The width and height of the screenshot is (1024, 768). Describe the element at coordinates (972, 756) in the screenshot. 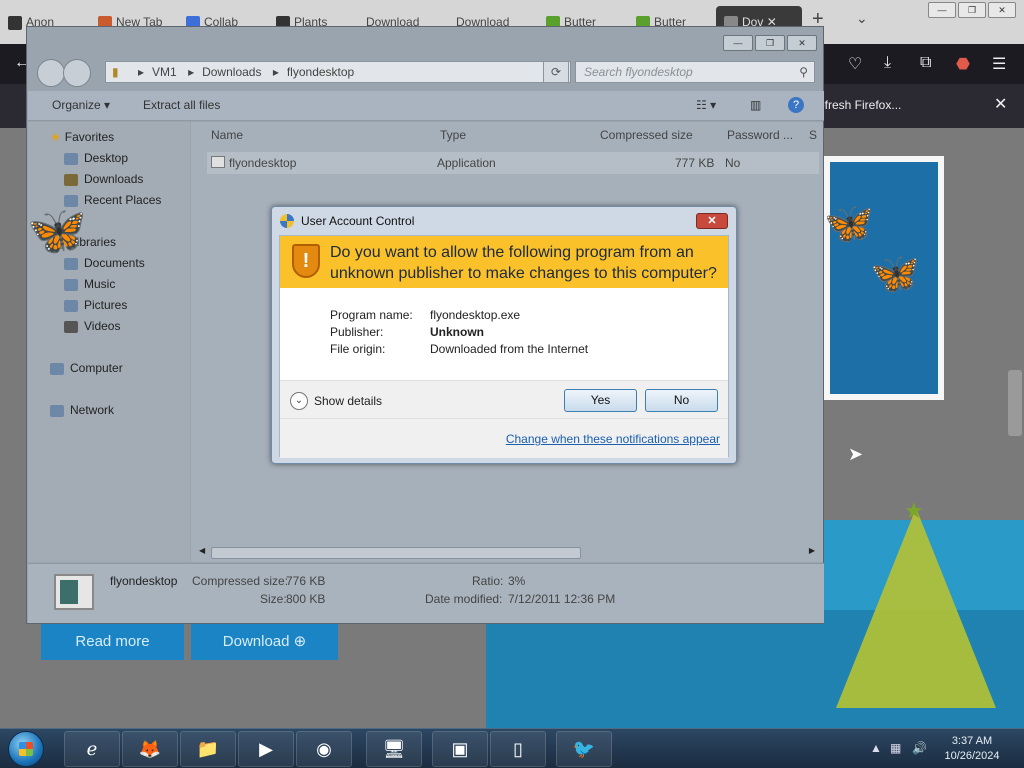

I see `clock-date: 10/26/2024` at that location.